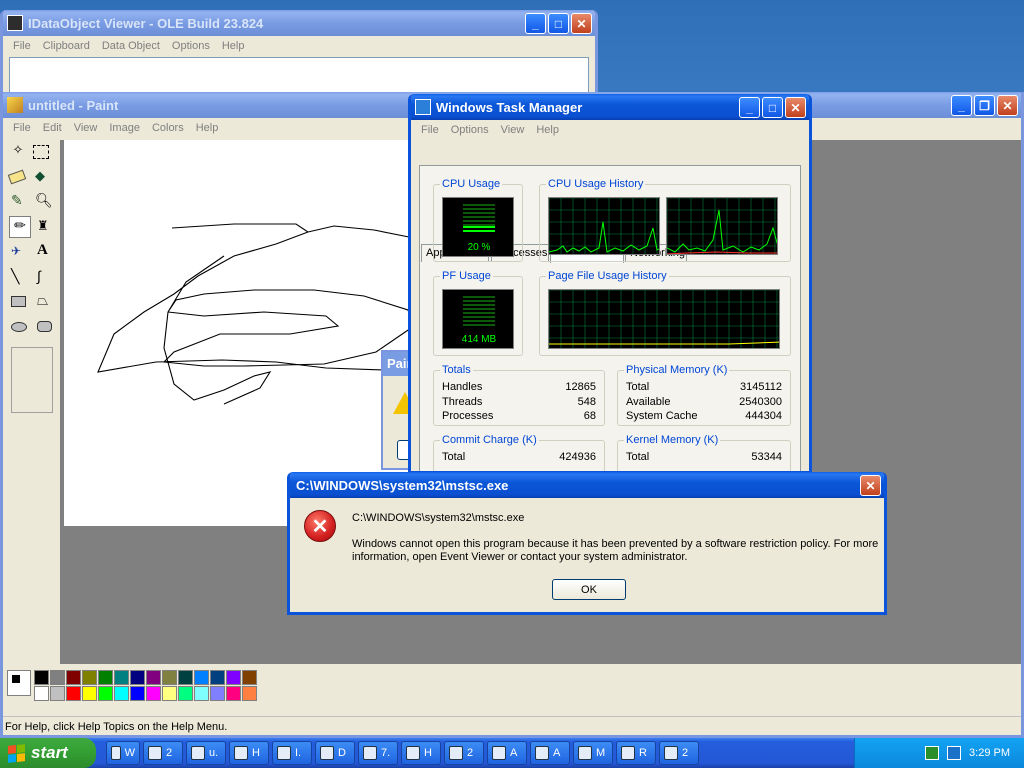 The width and height of the screenshot is (1024, 768). What do you see at coordinates (513, 130) in the screenshot?
I see `taskmgr-menu-view: View` at bounding box center [513, 130].